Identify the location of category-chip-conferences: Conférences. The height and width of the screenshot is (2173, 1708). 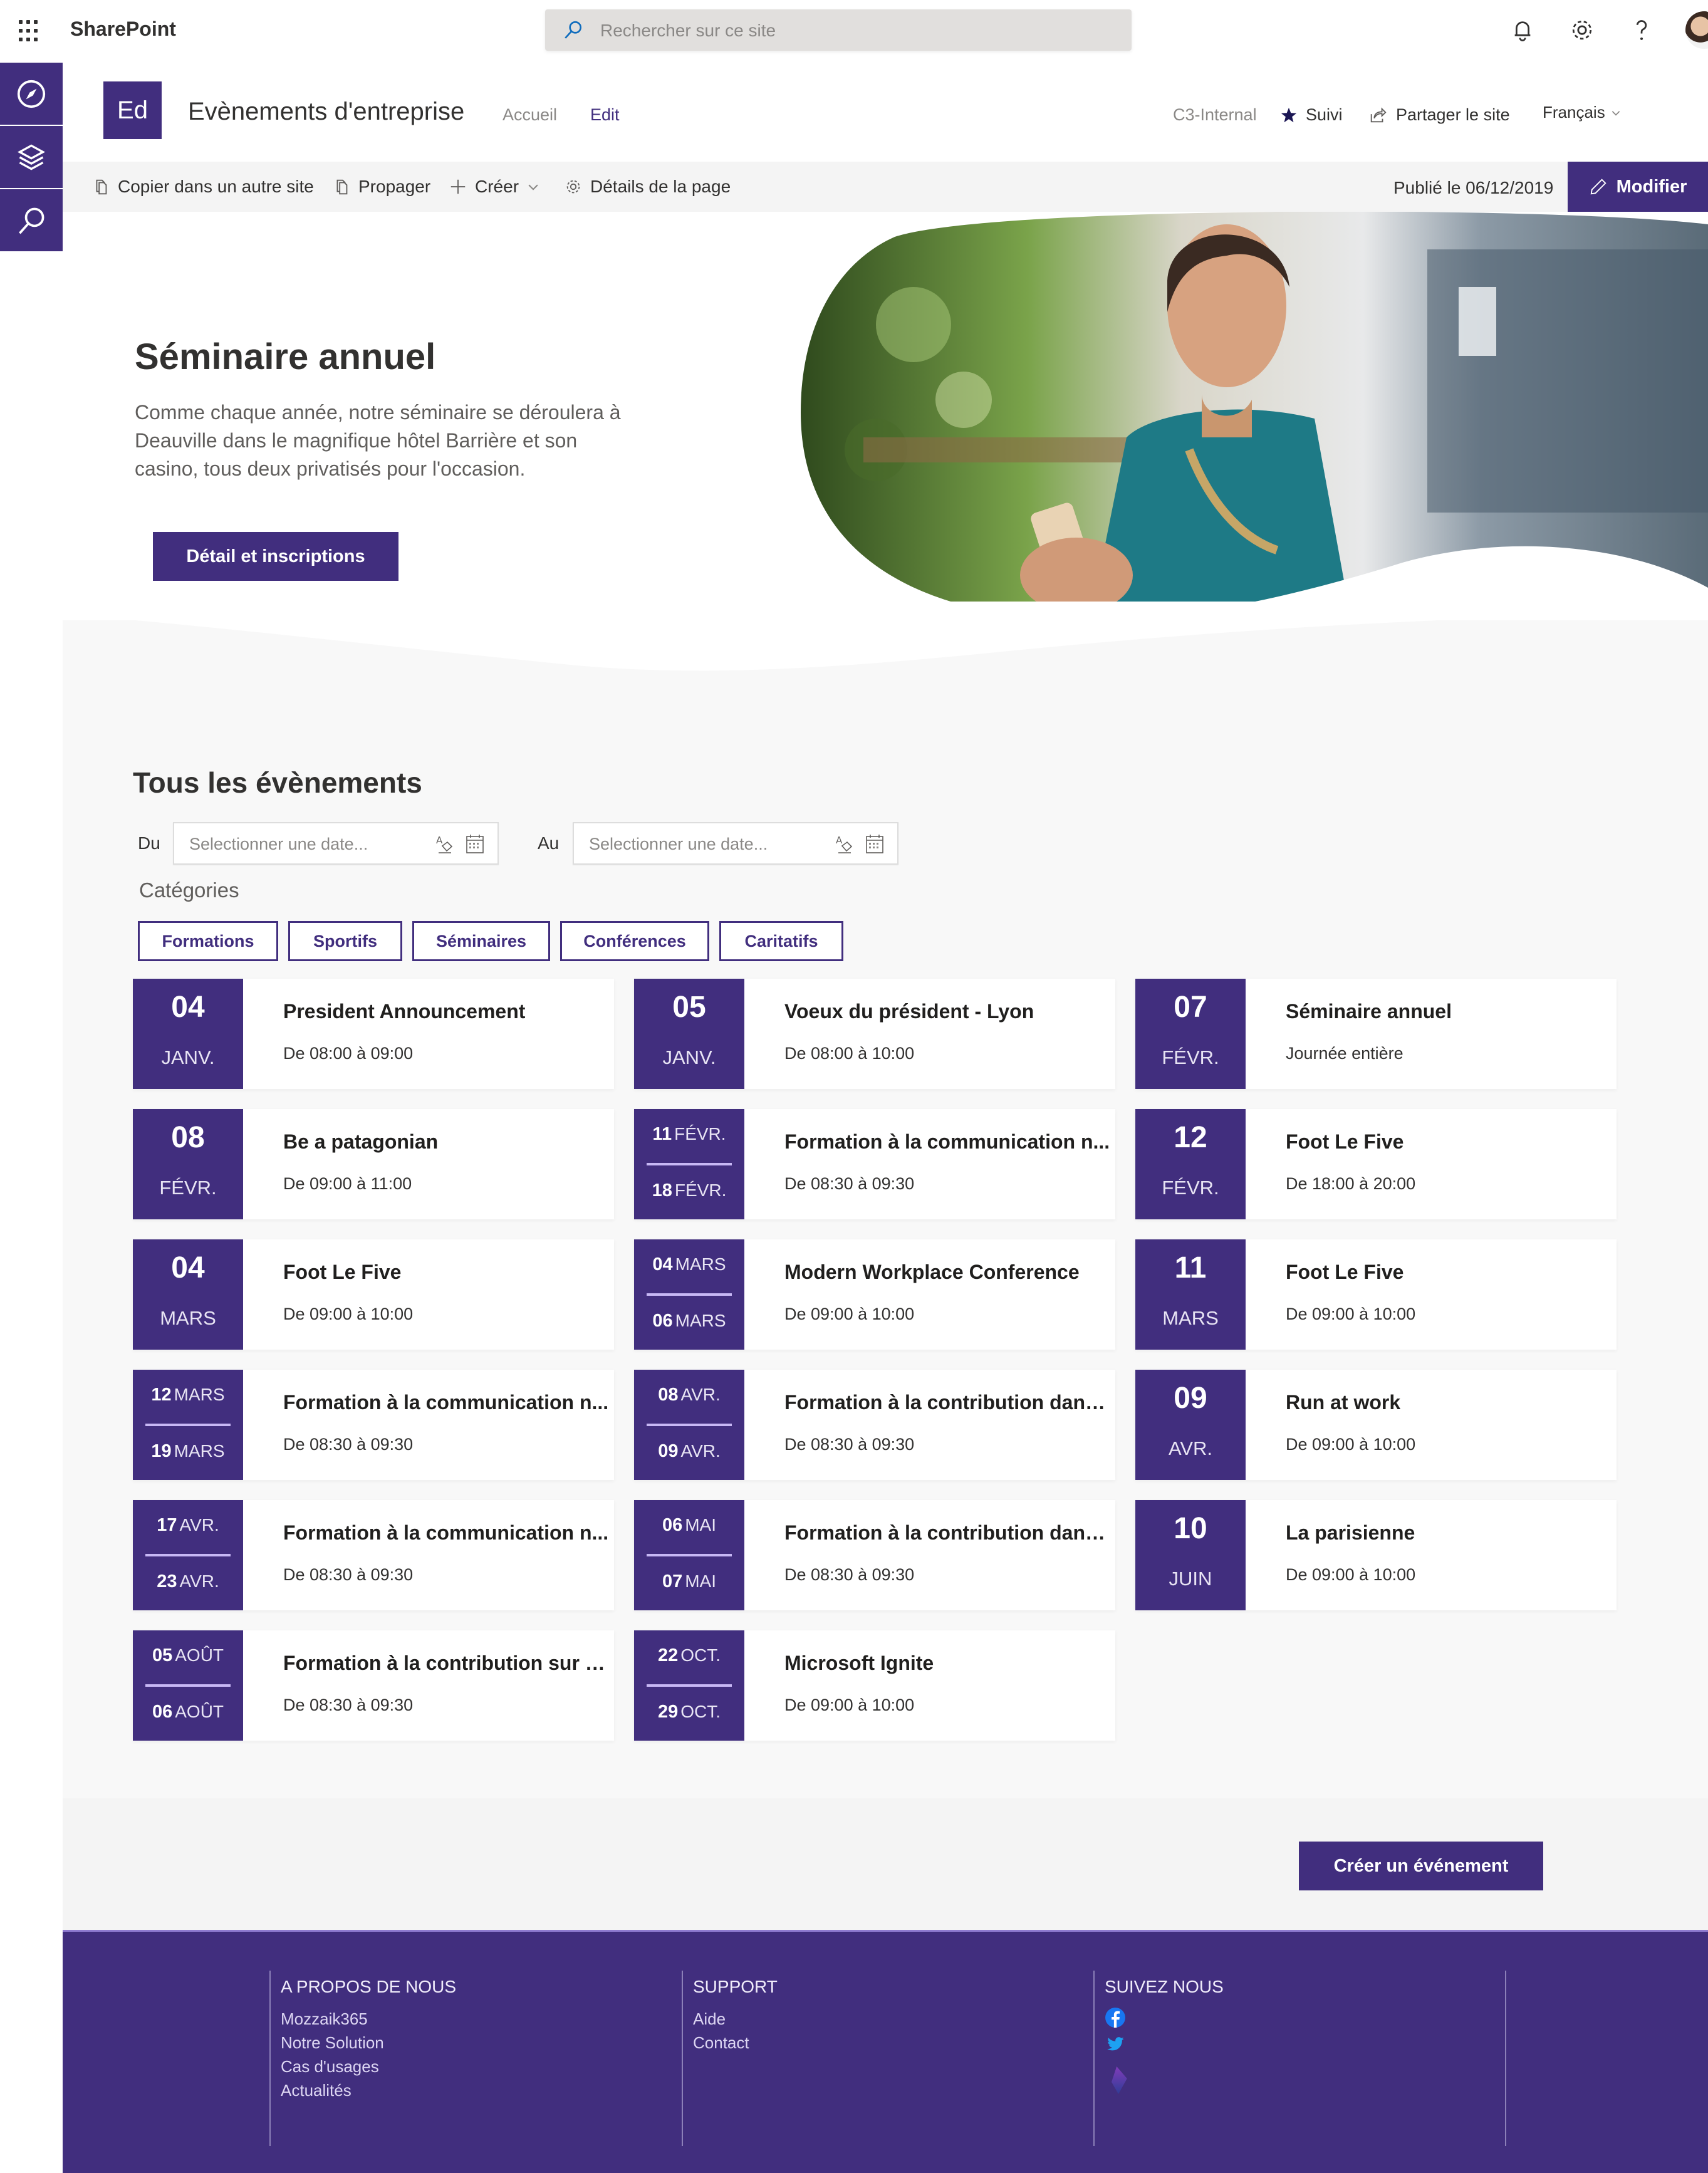
(634, 941).